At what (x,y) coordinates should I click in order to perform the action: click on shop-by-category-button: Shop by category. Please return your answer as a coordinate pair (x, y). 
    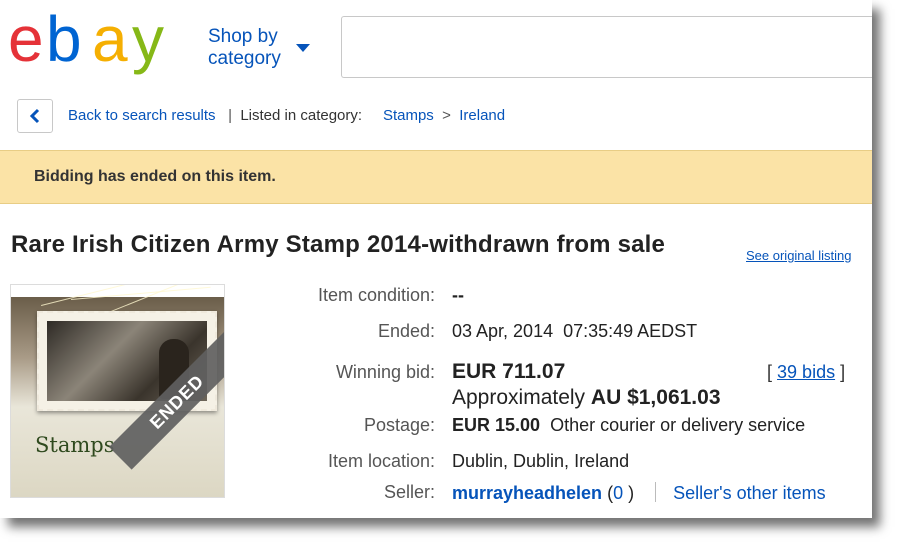
    Looking at the image, I should click on (259, 48).